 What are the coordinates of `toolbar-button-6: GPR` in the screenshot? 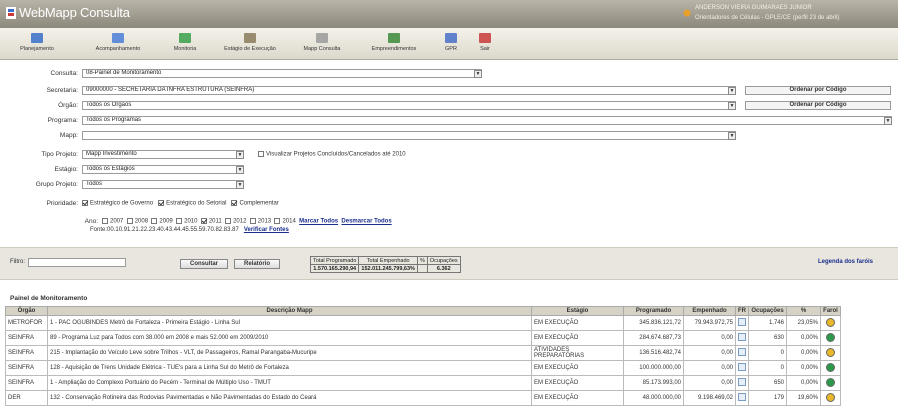 It's located at (451, 42).